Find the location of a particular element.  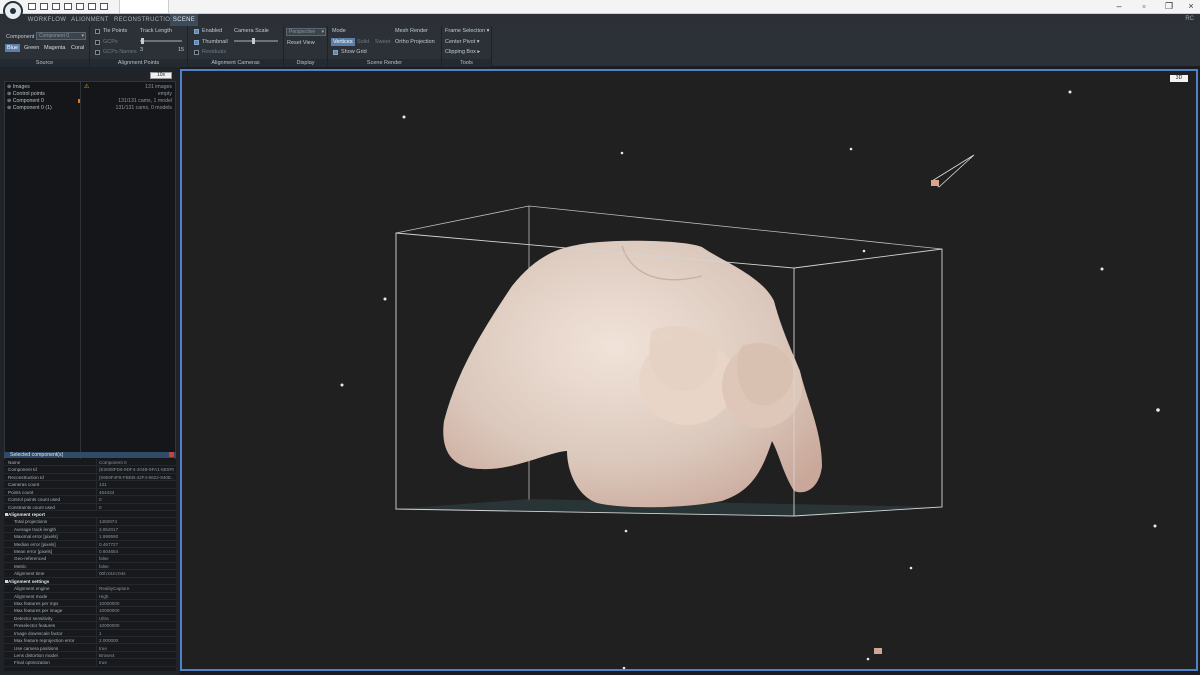

reset-view-button: Reset View is located at coordinates (301, 43).